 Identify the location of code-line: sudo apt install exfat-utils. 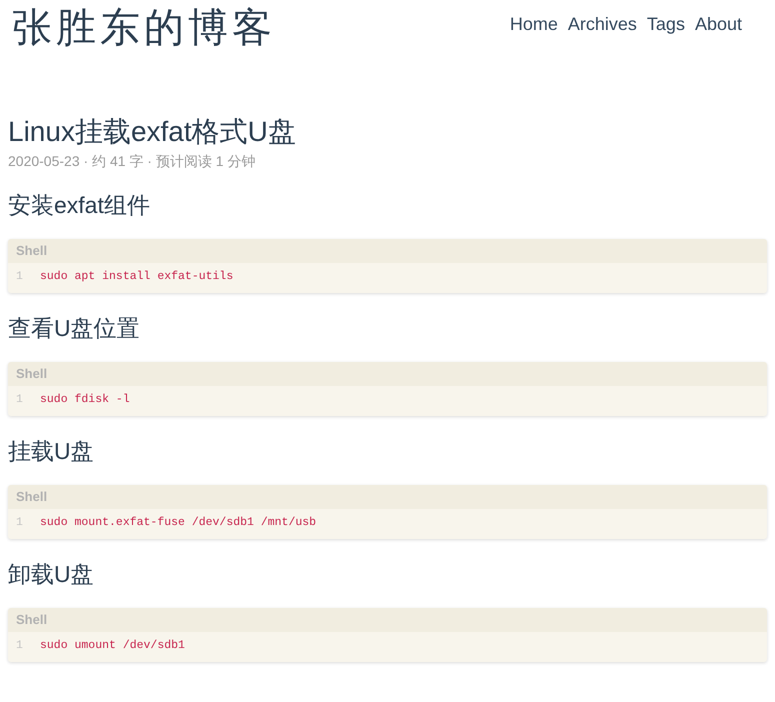
(137, 277).